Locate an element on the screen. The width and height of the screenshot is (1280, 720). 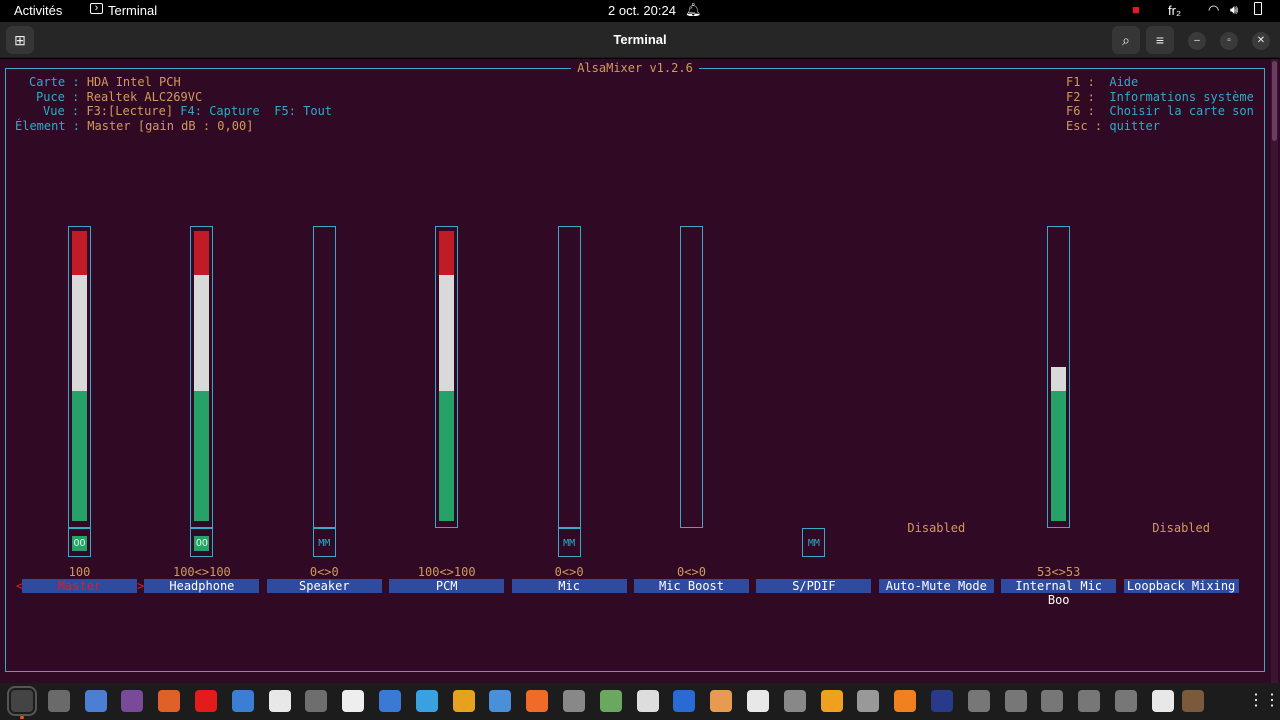
drive-1-icon is located at coordinates (978, 701).